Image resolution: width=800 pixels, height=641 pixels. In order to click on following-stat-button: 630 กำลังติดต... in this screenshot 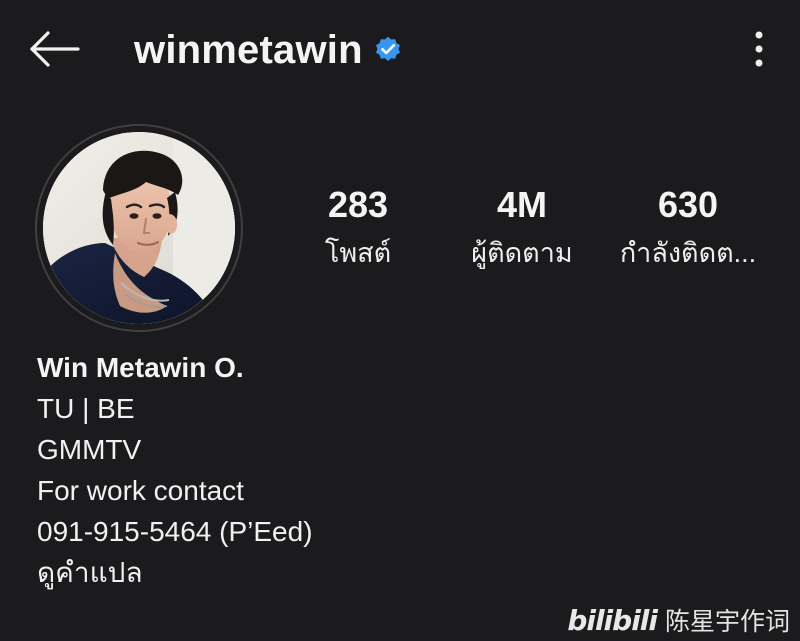, I will do `click(688, 227)`.